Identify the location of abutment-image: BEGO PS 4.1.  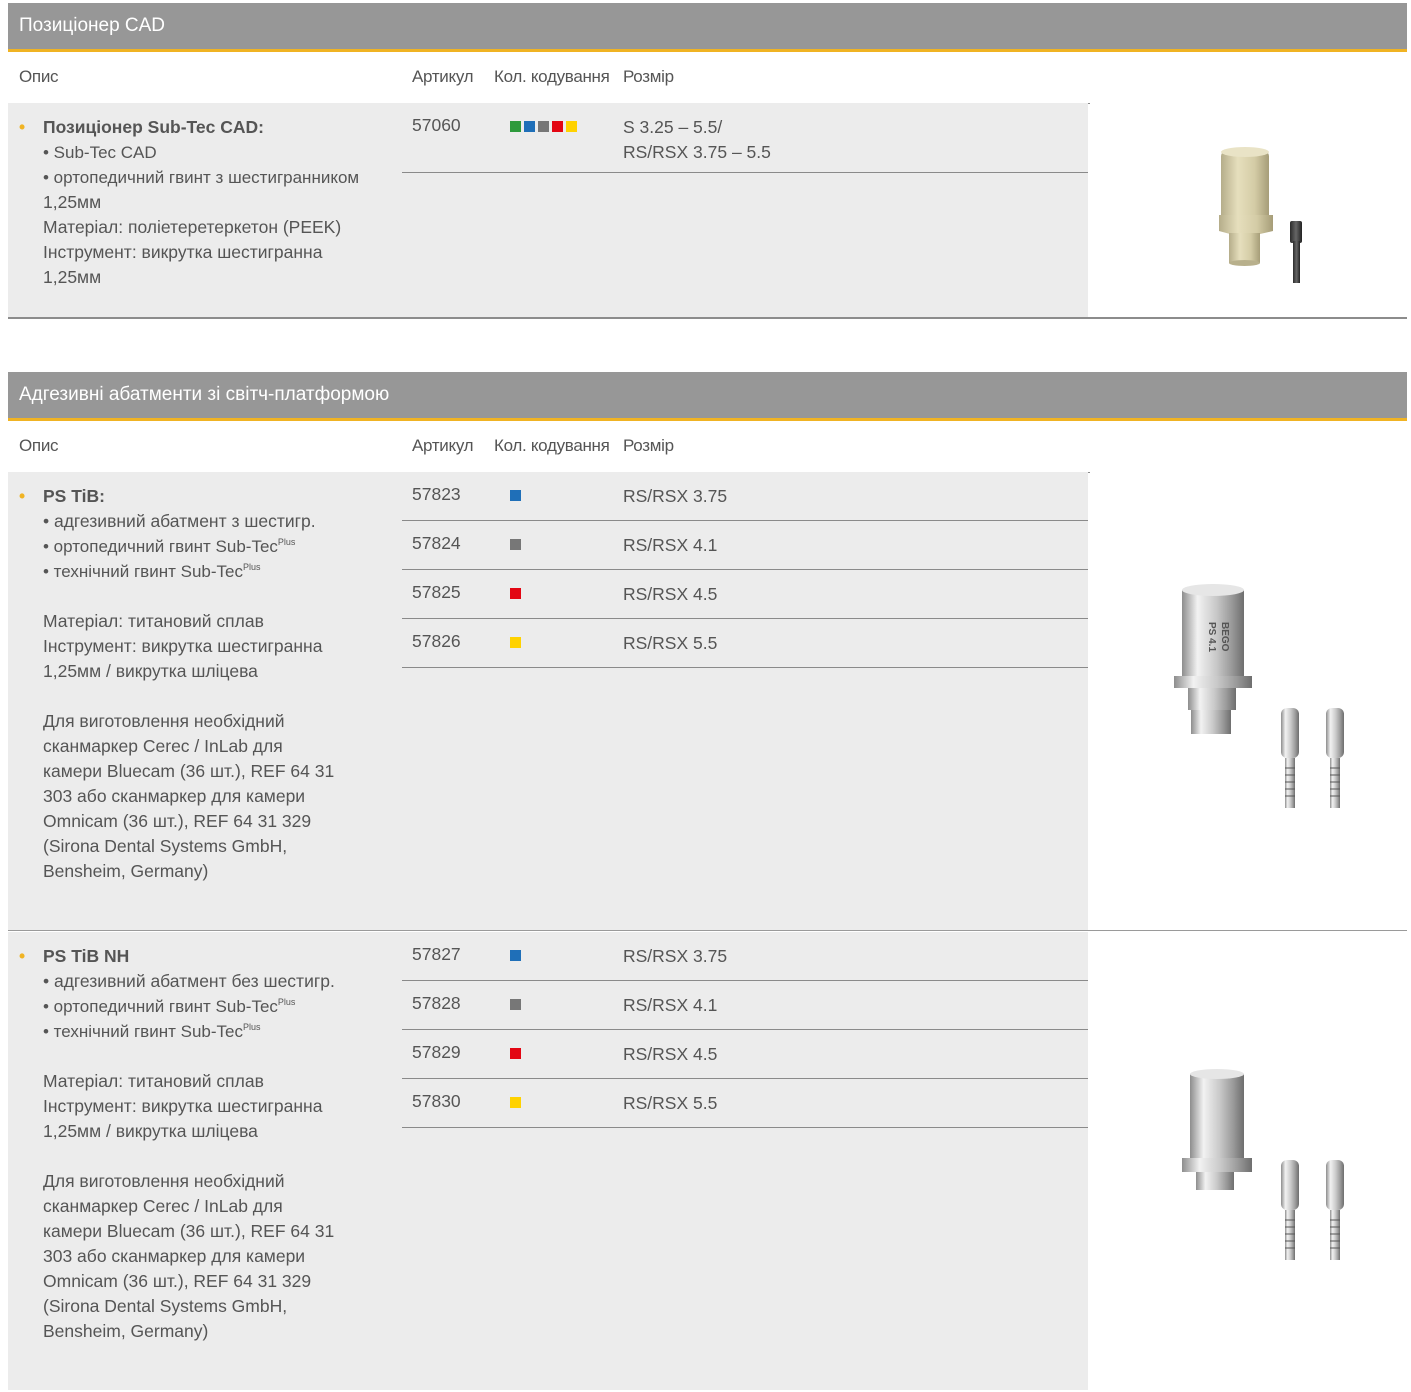
(1259, 696).